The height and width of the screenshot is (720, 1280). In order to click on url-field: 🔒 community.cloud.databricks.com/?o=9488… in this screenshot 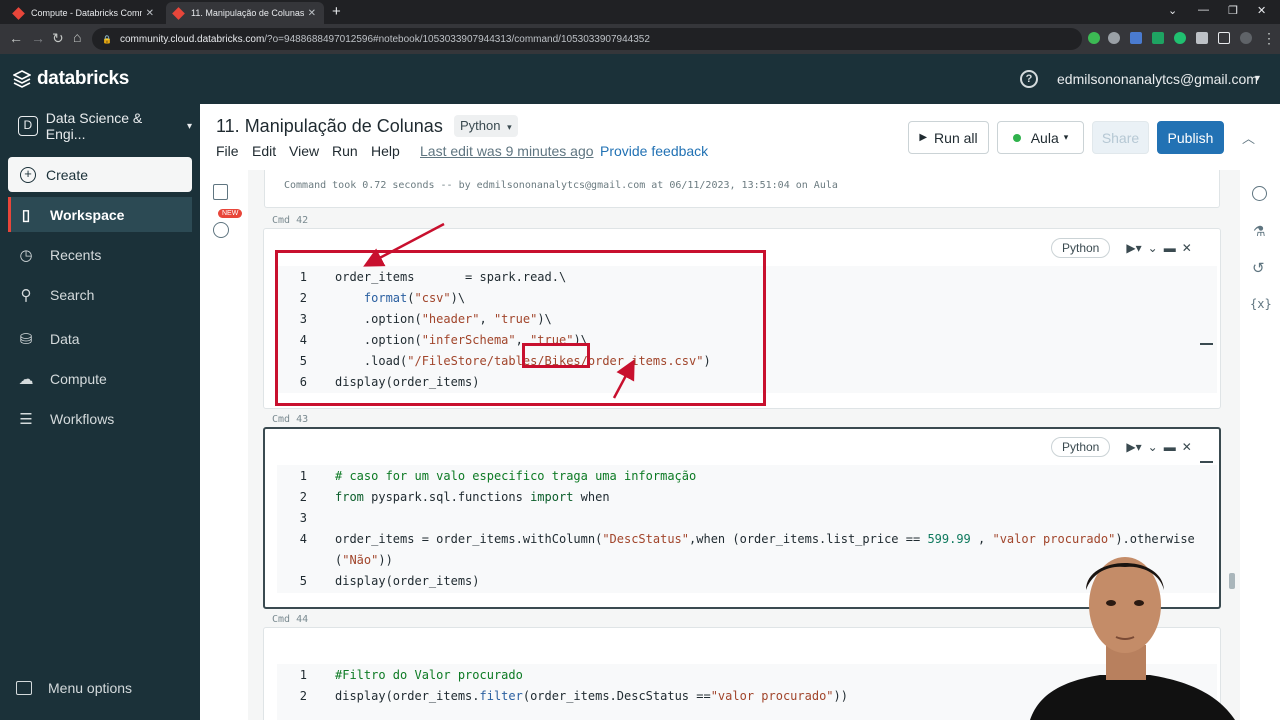, I will do `click(587, 39)`.